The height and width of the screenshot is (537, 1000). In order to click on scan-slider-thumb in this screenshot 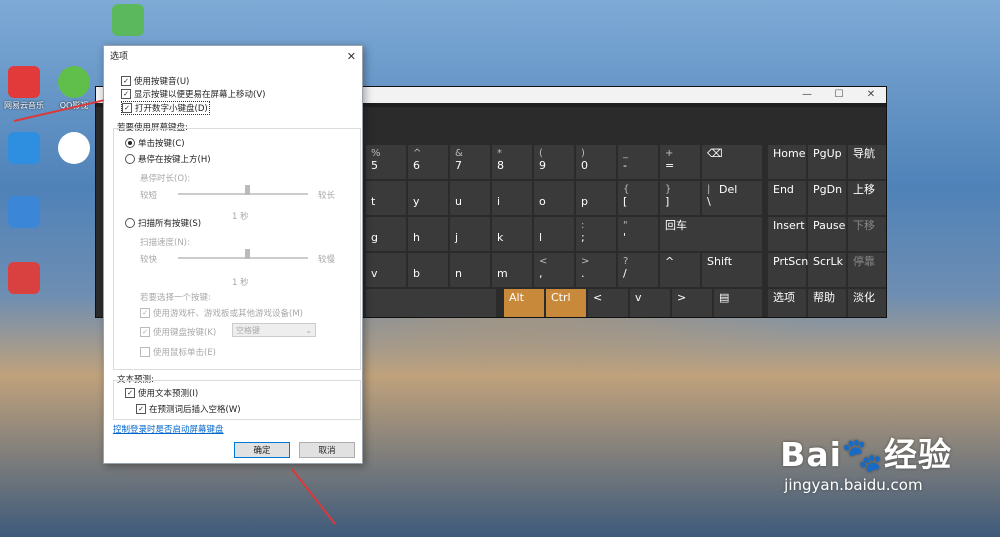, I will do `click(247, 254)`.